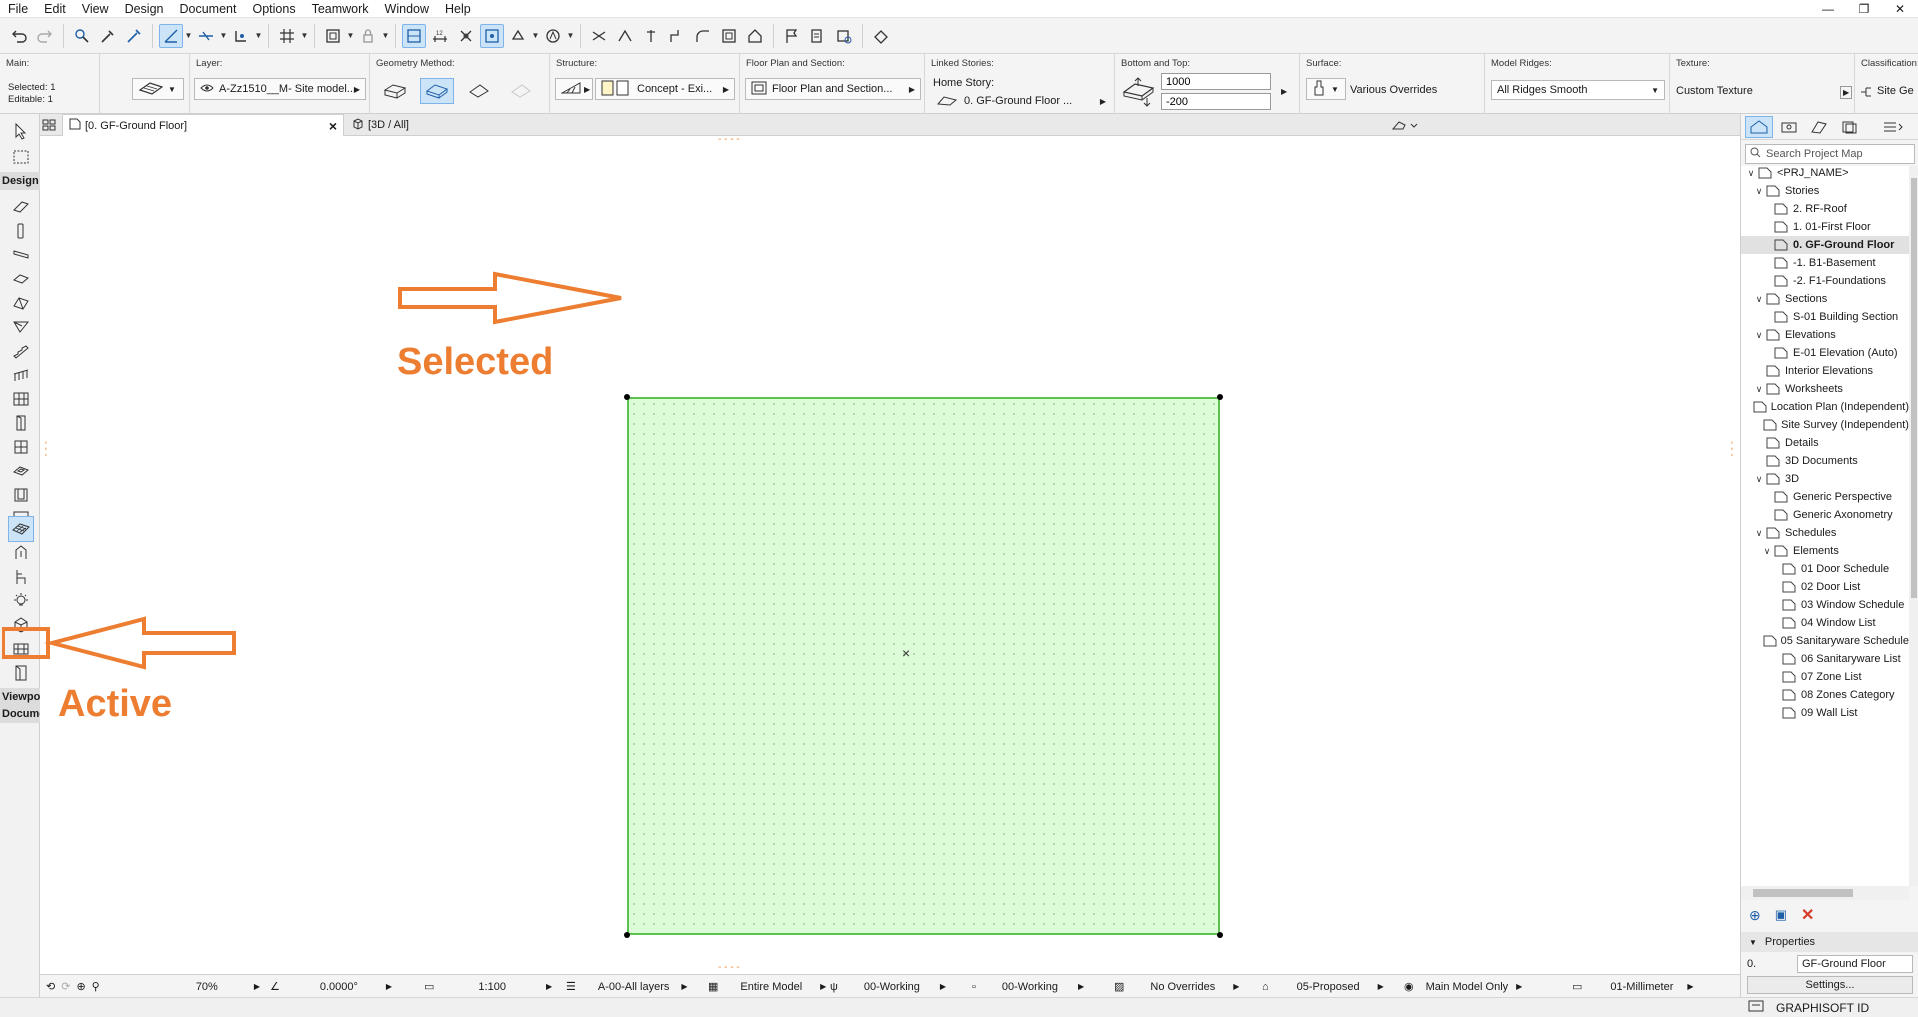 This screenshot has height=1017, width=1918. What do you see at coordinates (1825, 605) in the screenshot?
I see `tree-item: 03 Window Schedule` at bounding box center [1825, 605].